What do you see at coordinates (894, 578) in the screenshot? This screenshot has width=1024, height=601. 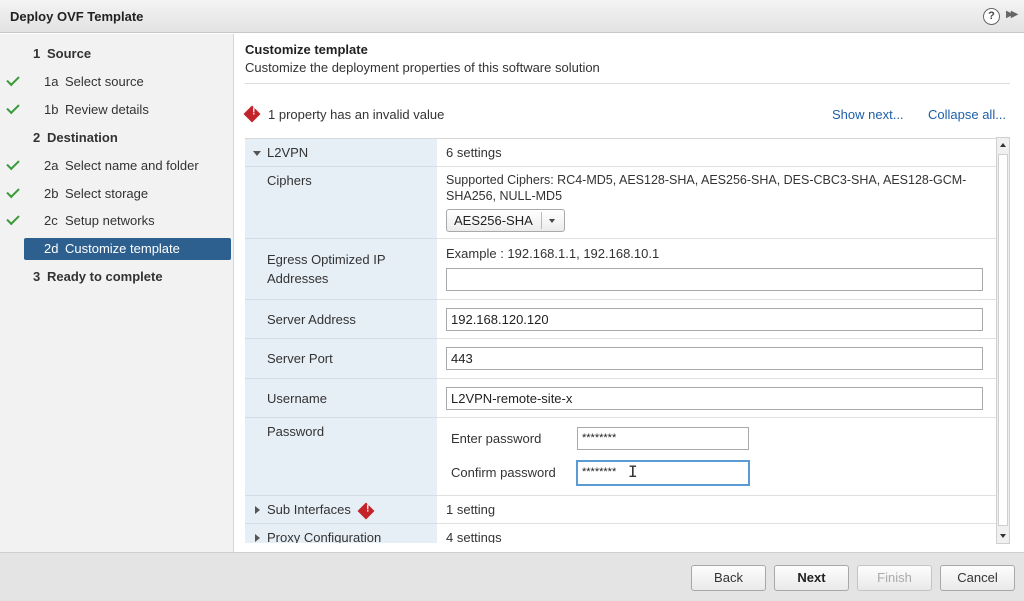 I see `finish-button: Finish` at bounding box center [894, 578].